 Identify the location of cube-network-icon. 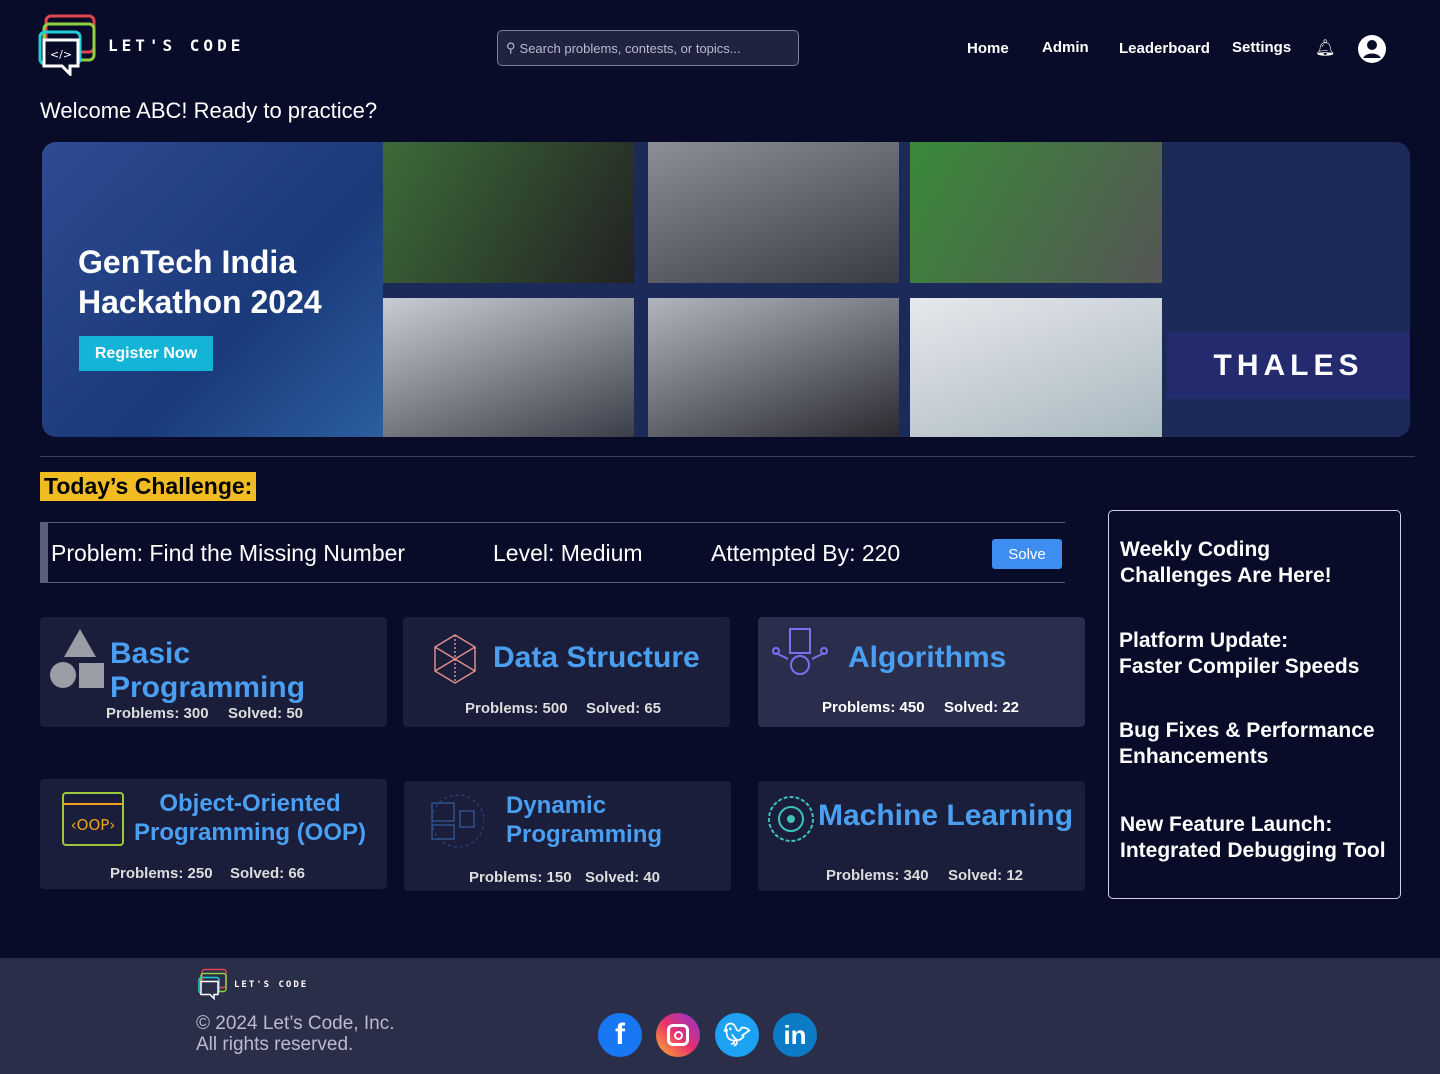
(455, 659).